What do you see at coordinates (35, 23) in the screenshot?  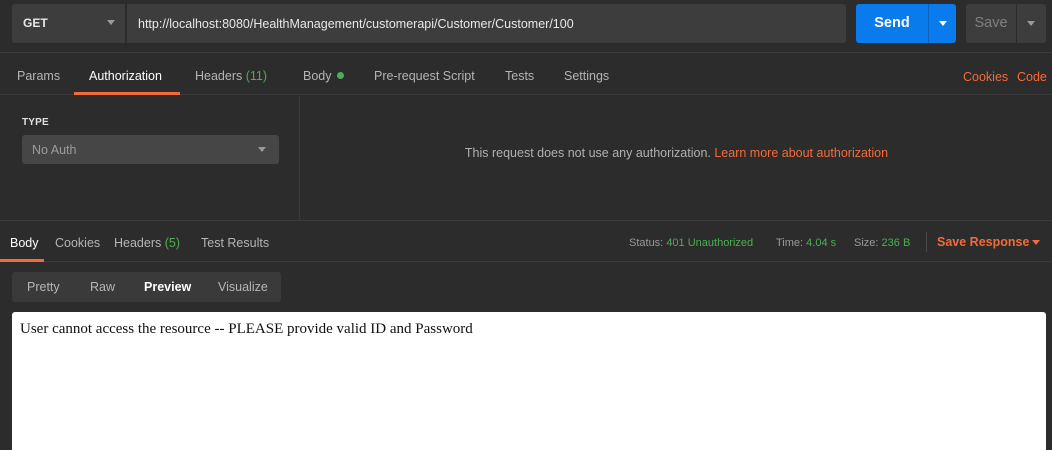 I see `method-label: GET` at bounding box center [35, 23].